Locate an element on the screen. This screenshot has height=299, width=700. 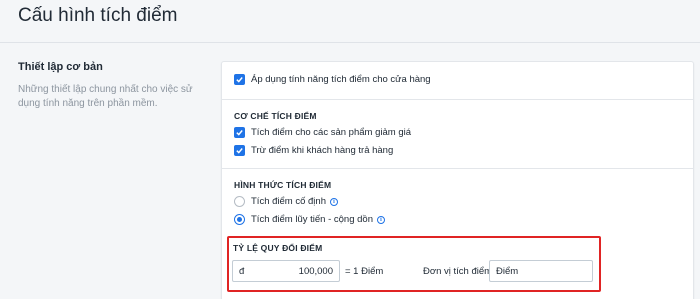
method-option-cumulative: Tích điểm lũy tiến - cộng dồn i is located at coordinates (309, 219).